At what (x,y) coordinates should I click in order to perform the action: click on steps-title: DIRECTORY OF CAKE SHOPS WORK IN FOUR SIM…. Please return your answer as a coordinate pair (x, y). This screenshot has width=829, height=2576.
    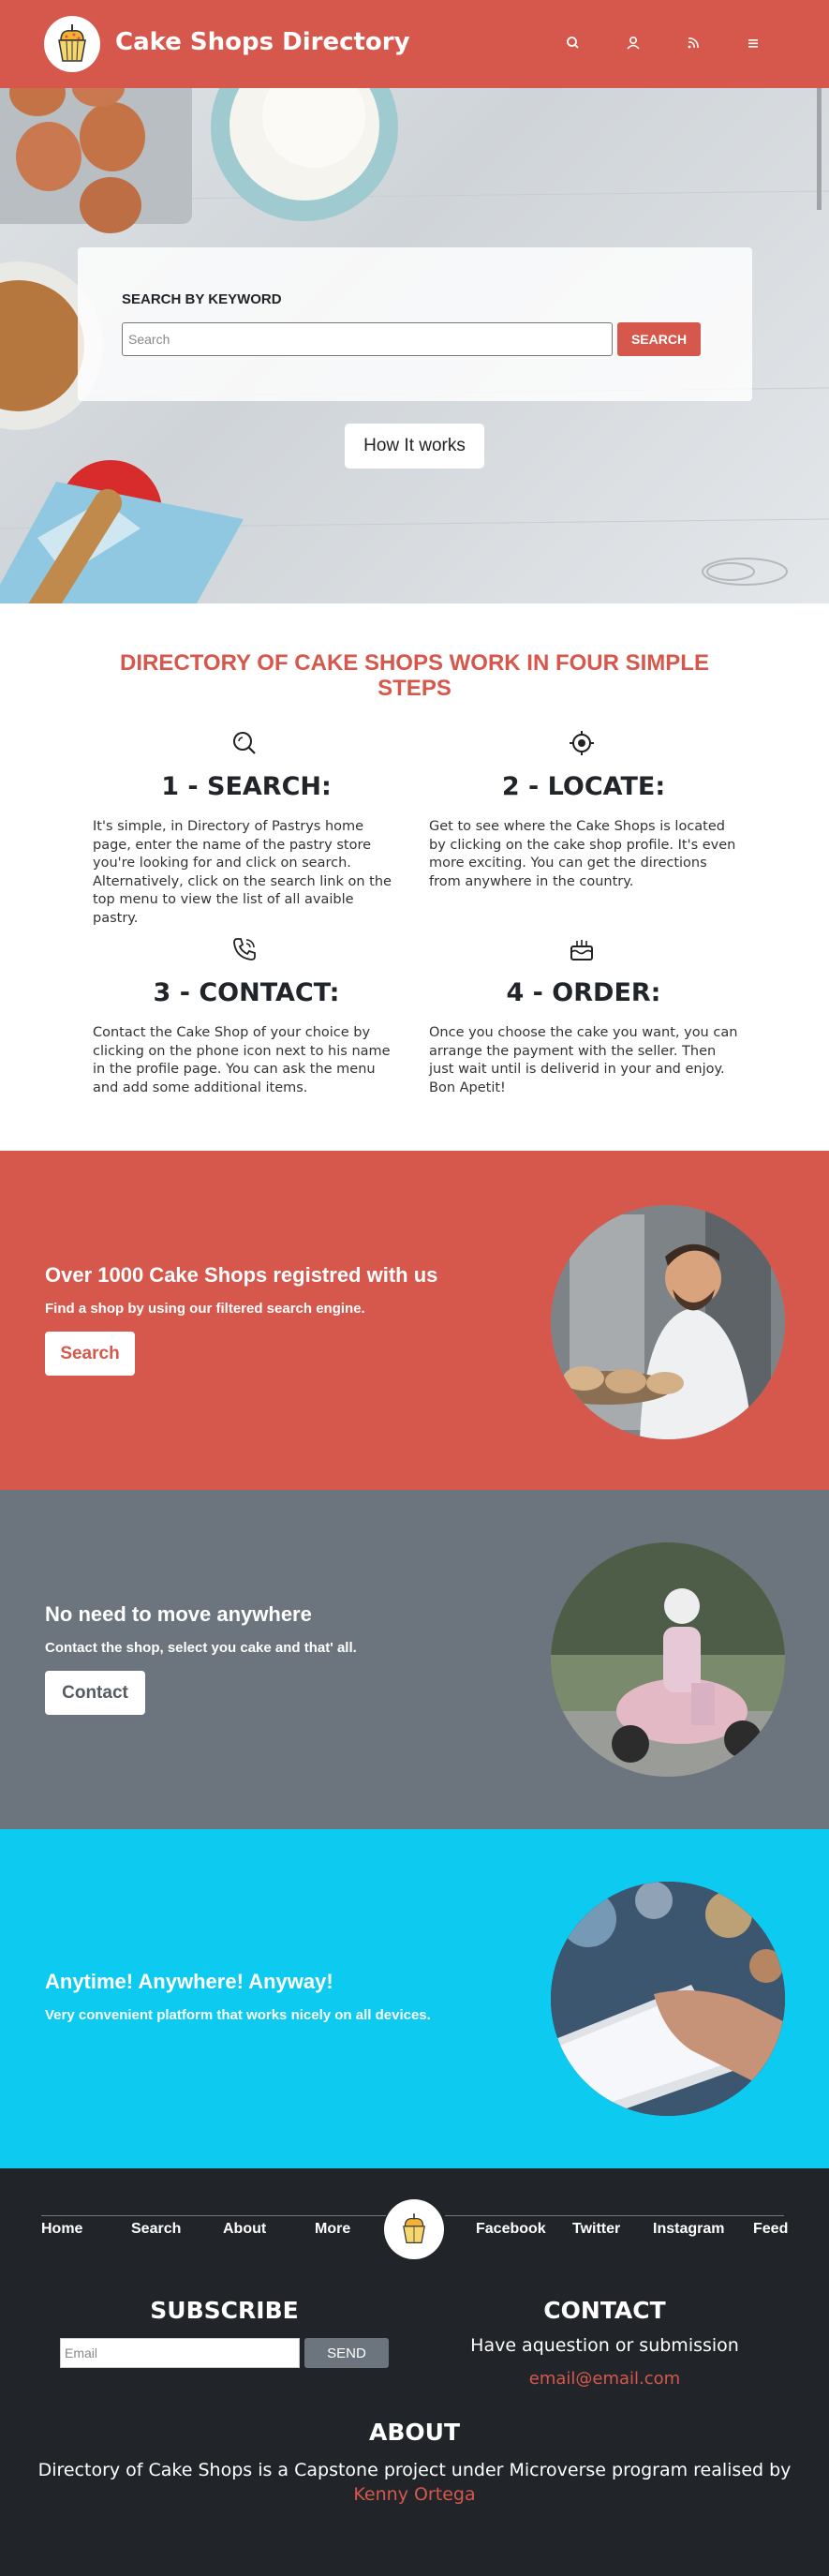
    Looking at the image, I should click on (414, 675).